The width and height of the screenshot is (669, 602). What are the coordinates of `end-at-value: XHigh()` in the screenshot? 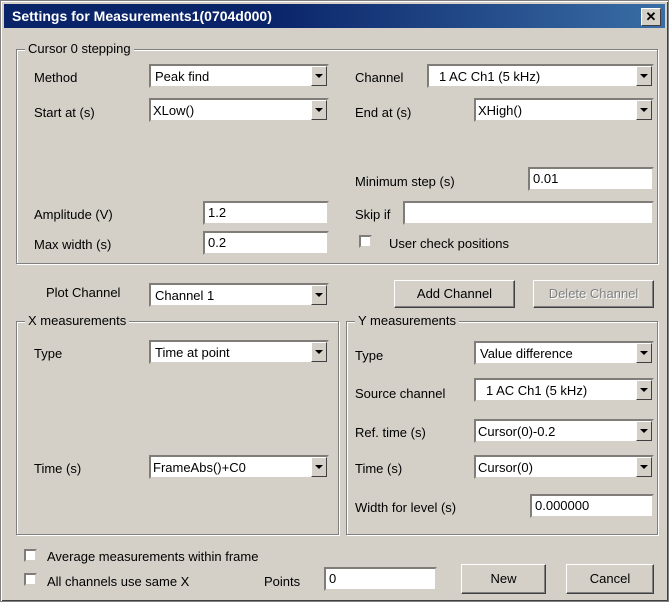 It's located at (500, 110).